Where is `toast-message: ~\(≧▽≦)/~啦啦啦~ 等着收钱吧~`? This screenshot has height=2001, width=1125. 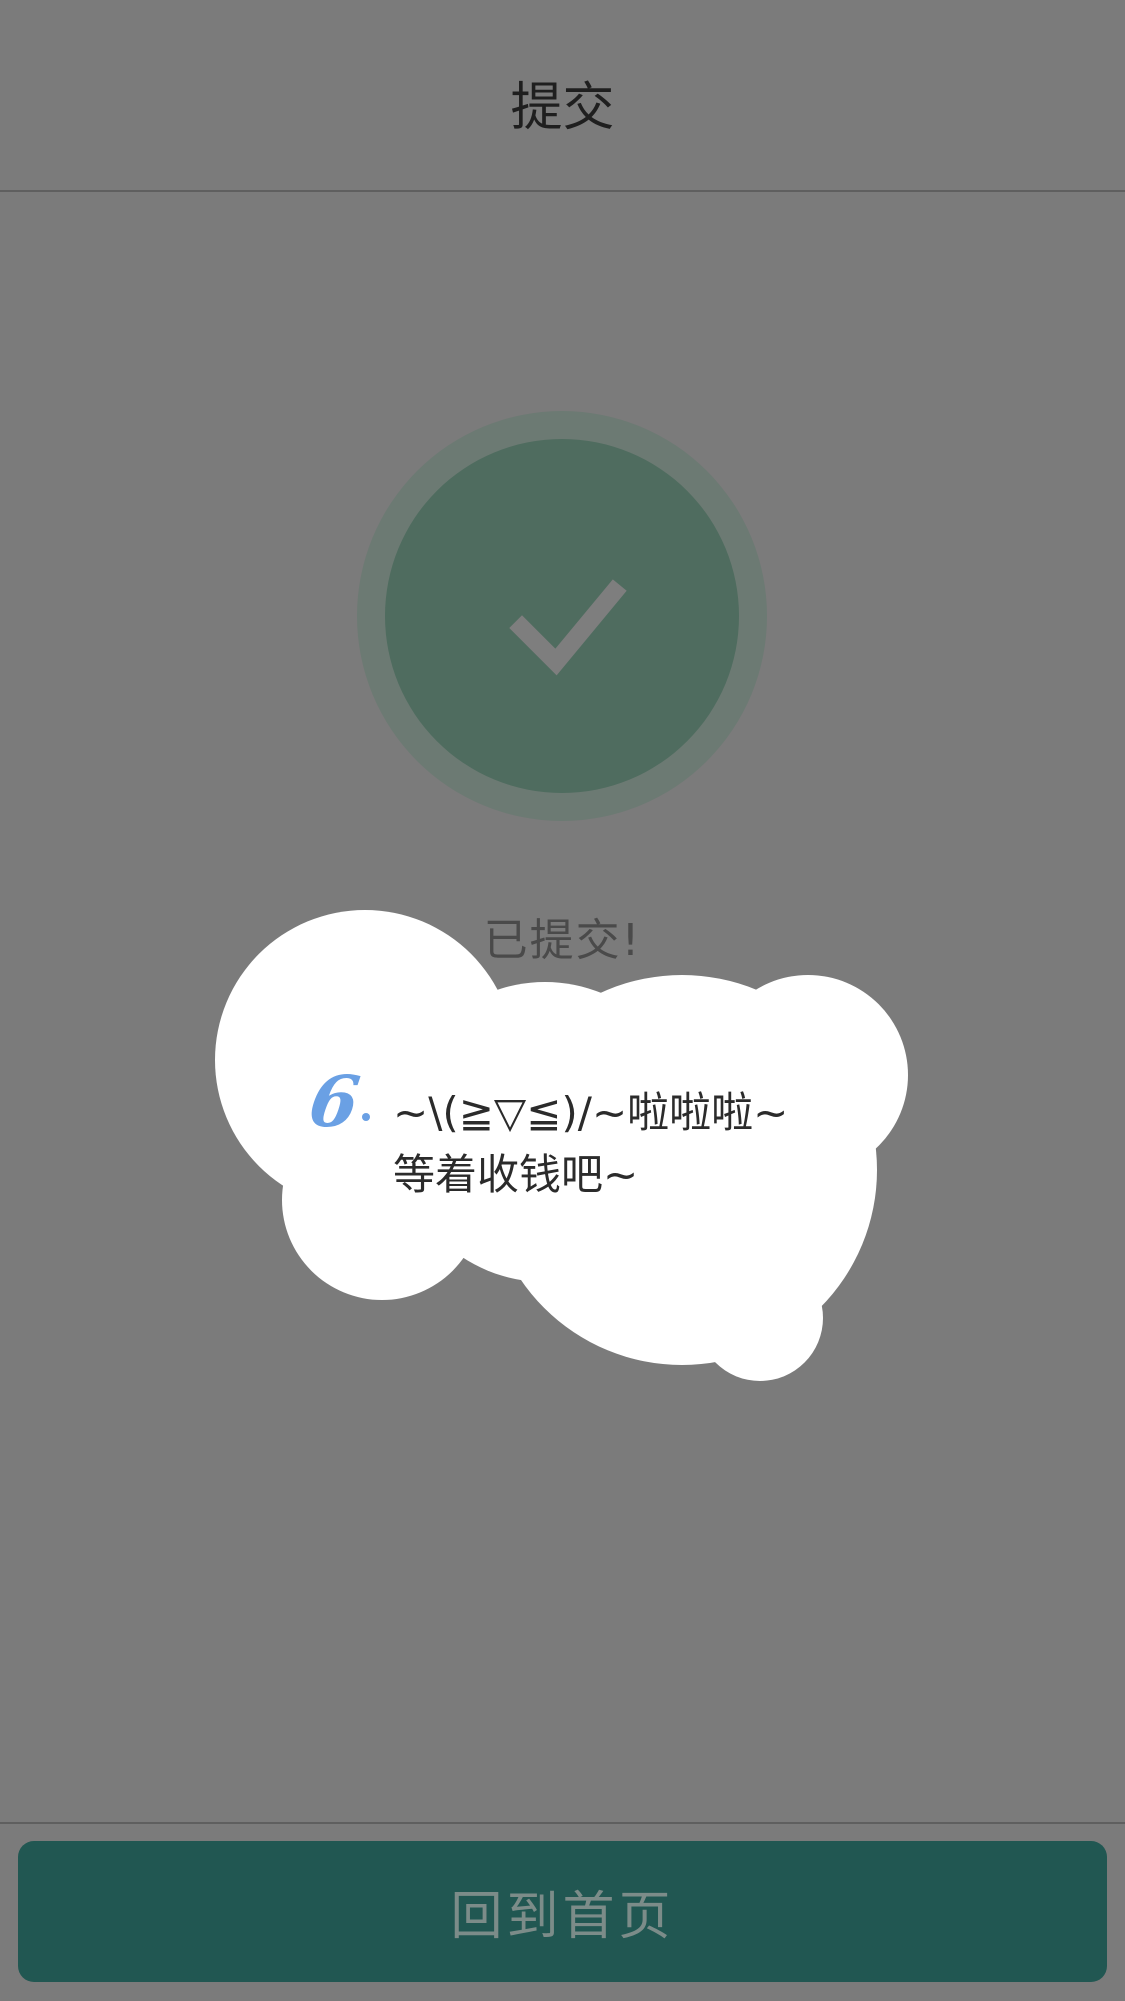 toast-message: ~\(≧▽≦)/~啦啦啦~ 等着收钱吧~ is located at coordinates (591, 1143).